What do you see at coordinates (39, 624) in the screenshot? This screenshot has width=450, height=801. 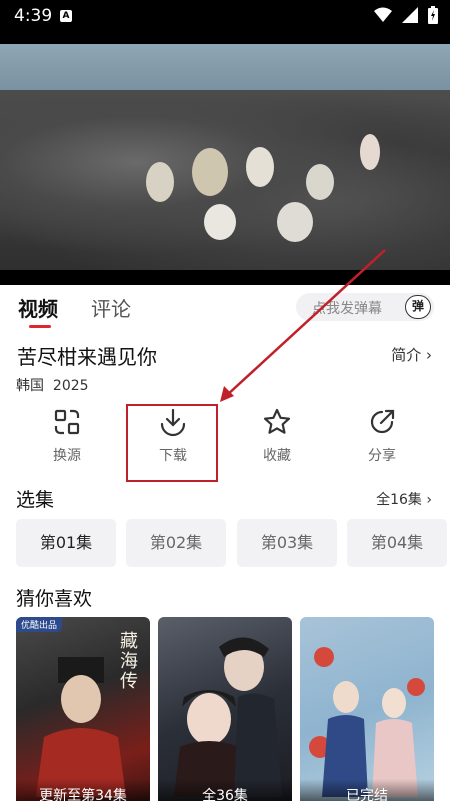 I see `recommend-badge: 优酷出品` at bounding box center [39, 624].